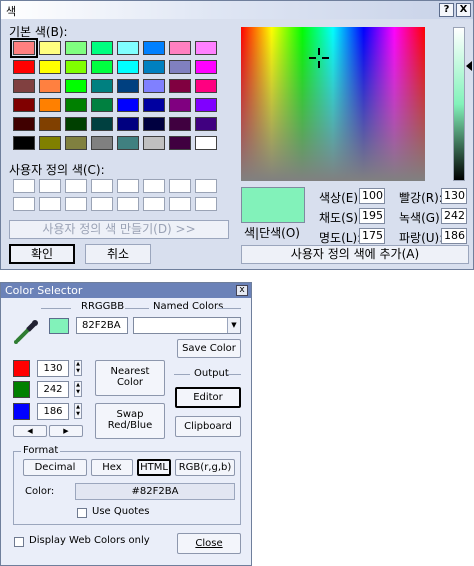  What do you see at coordinates (355, 254) in the screenshot?
I see `add-to-custom-colors-button: 사용자 정의 색에 추가(A)` at bounding box center [355, 254].